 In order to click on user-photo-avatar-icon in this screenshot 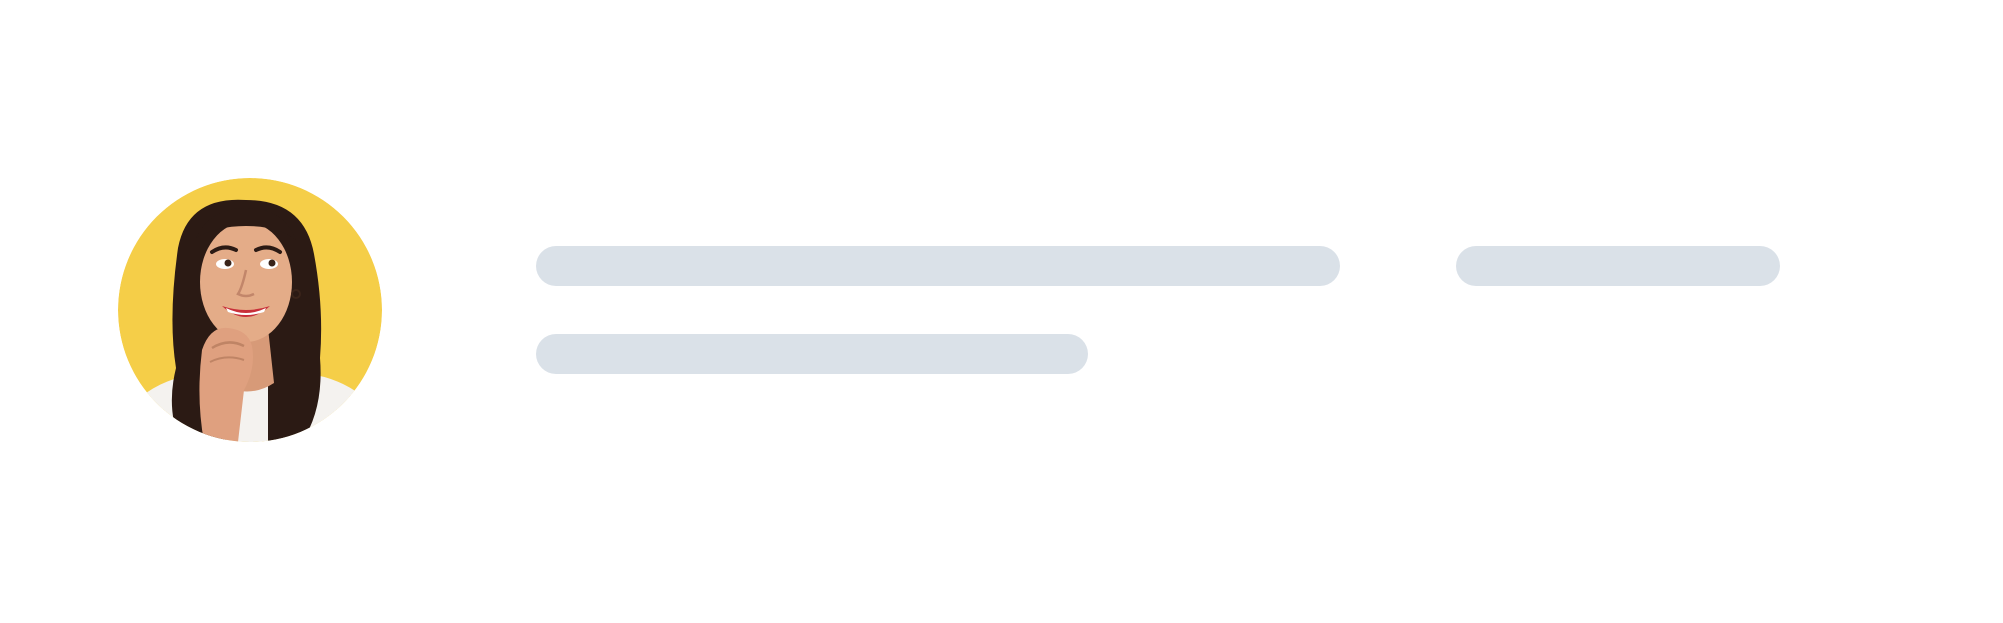, I will do `click(250, 310)`.